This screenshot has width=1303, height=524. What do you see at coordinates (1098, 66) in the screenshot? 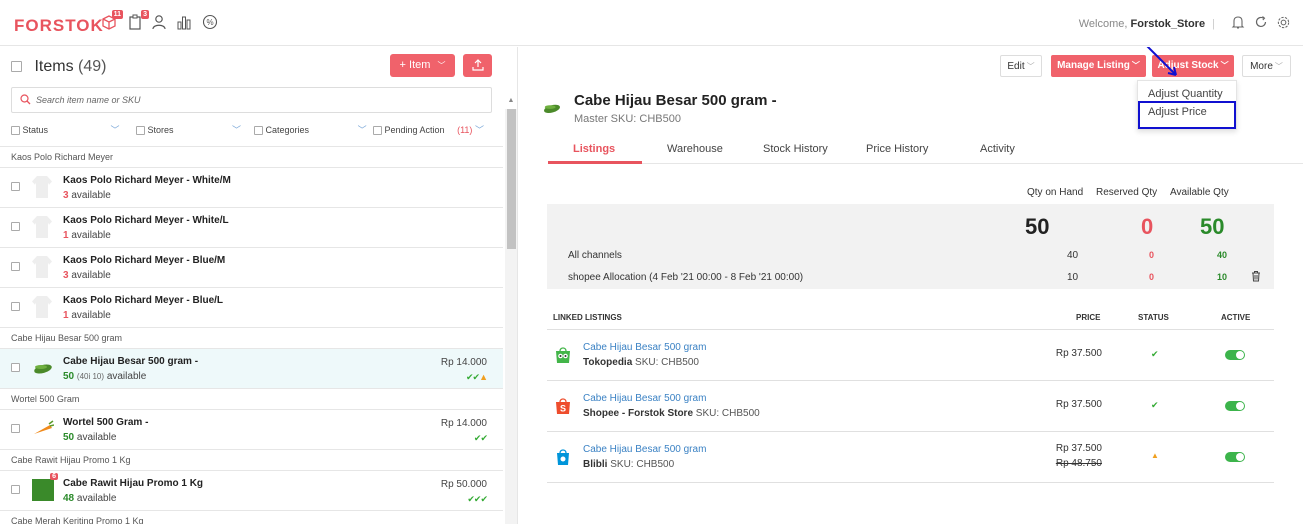
I see `manage-listing-button: Manage Listing ﹀` at bounding box center [1098, 66].